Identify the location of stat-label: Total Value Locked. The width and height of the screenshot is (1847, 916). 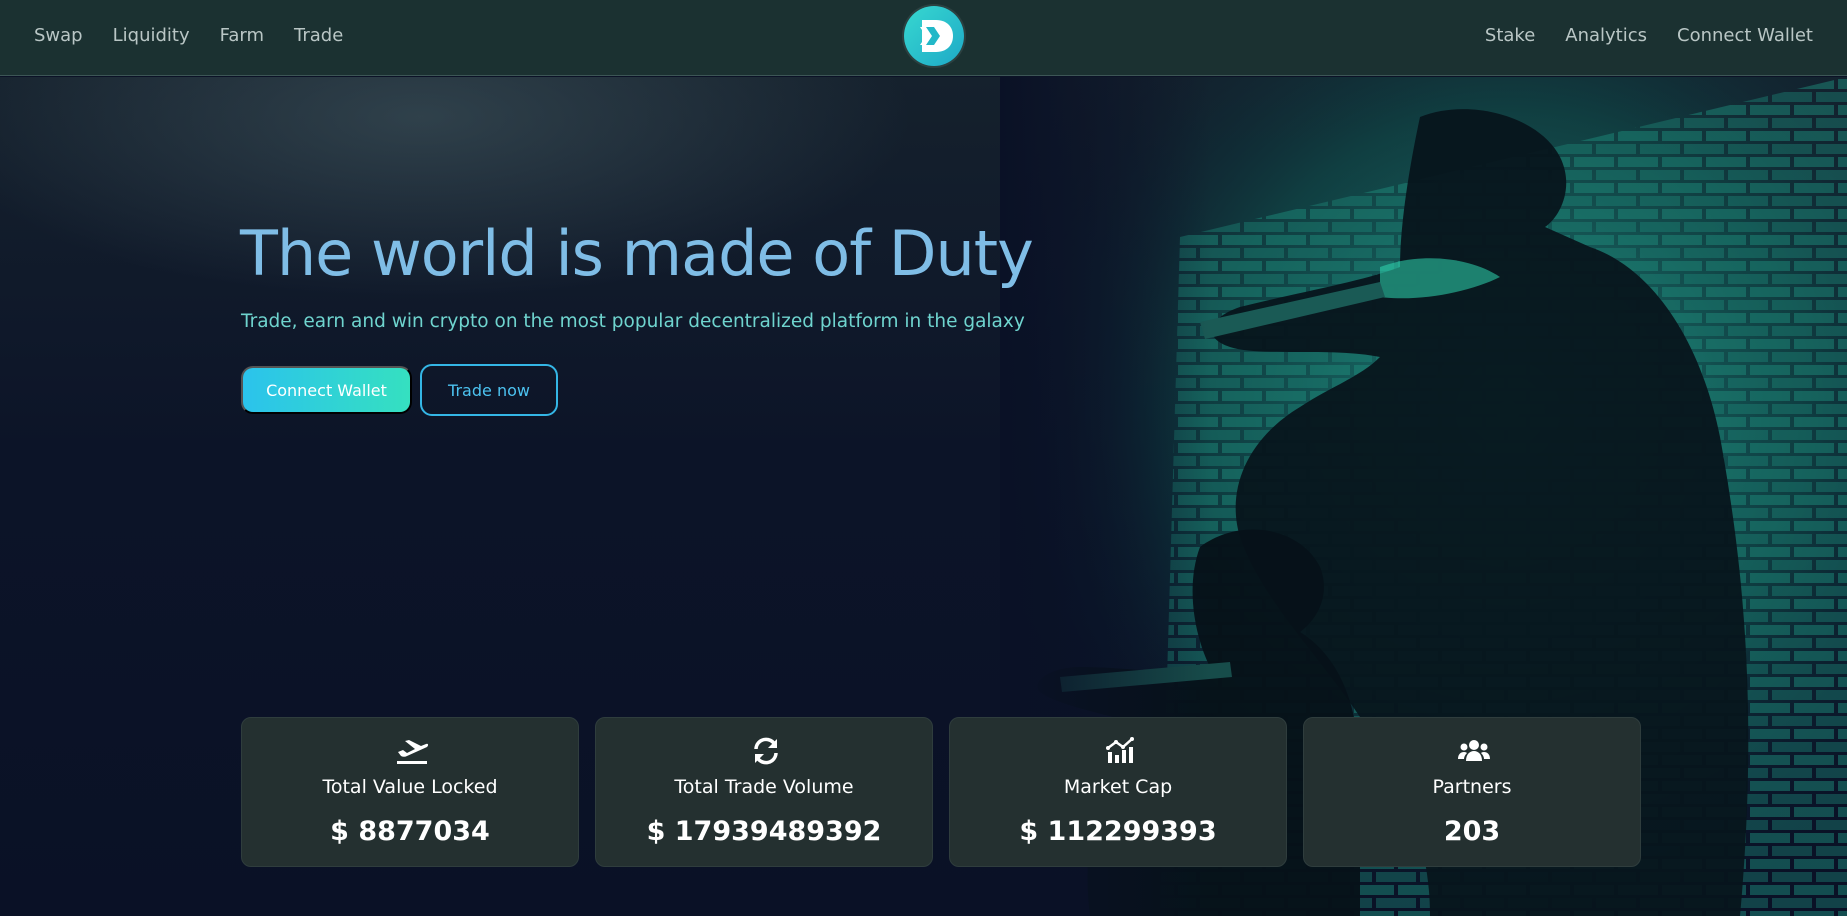
(410, 787).